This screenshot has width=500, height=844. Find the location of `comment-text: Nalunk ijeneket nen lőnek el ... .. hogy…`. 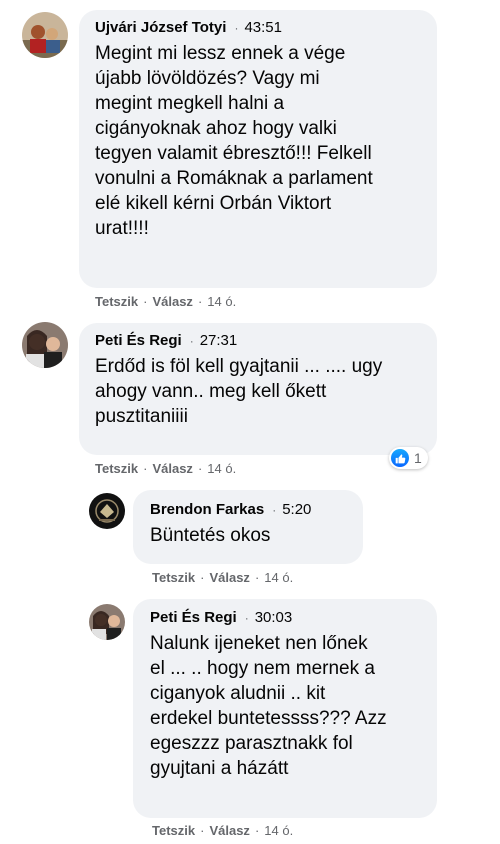

comment-text: Nalunk ijeneket nen lőnek el ... .. hogy… is located at coordinates (268, 706).